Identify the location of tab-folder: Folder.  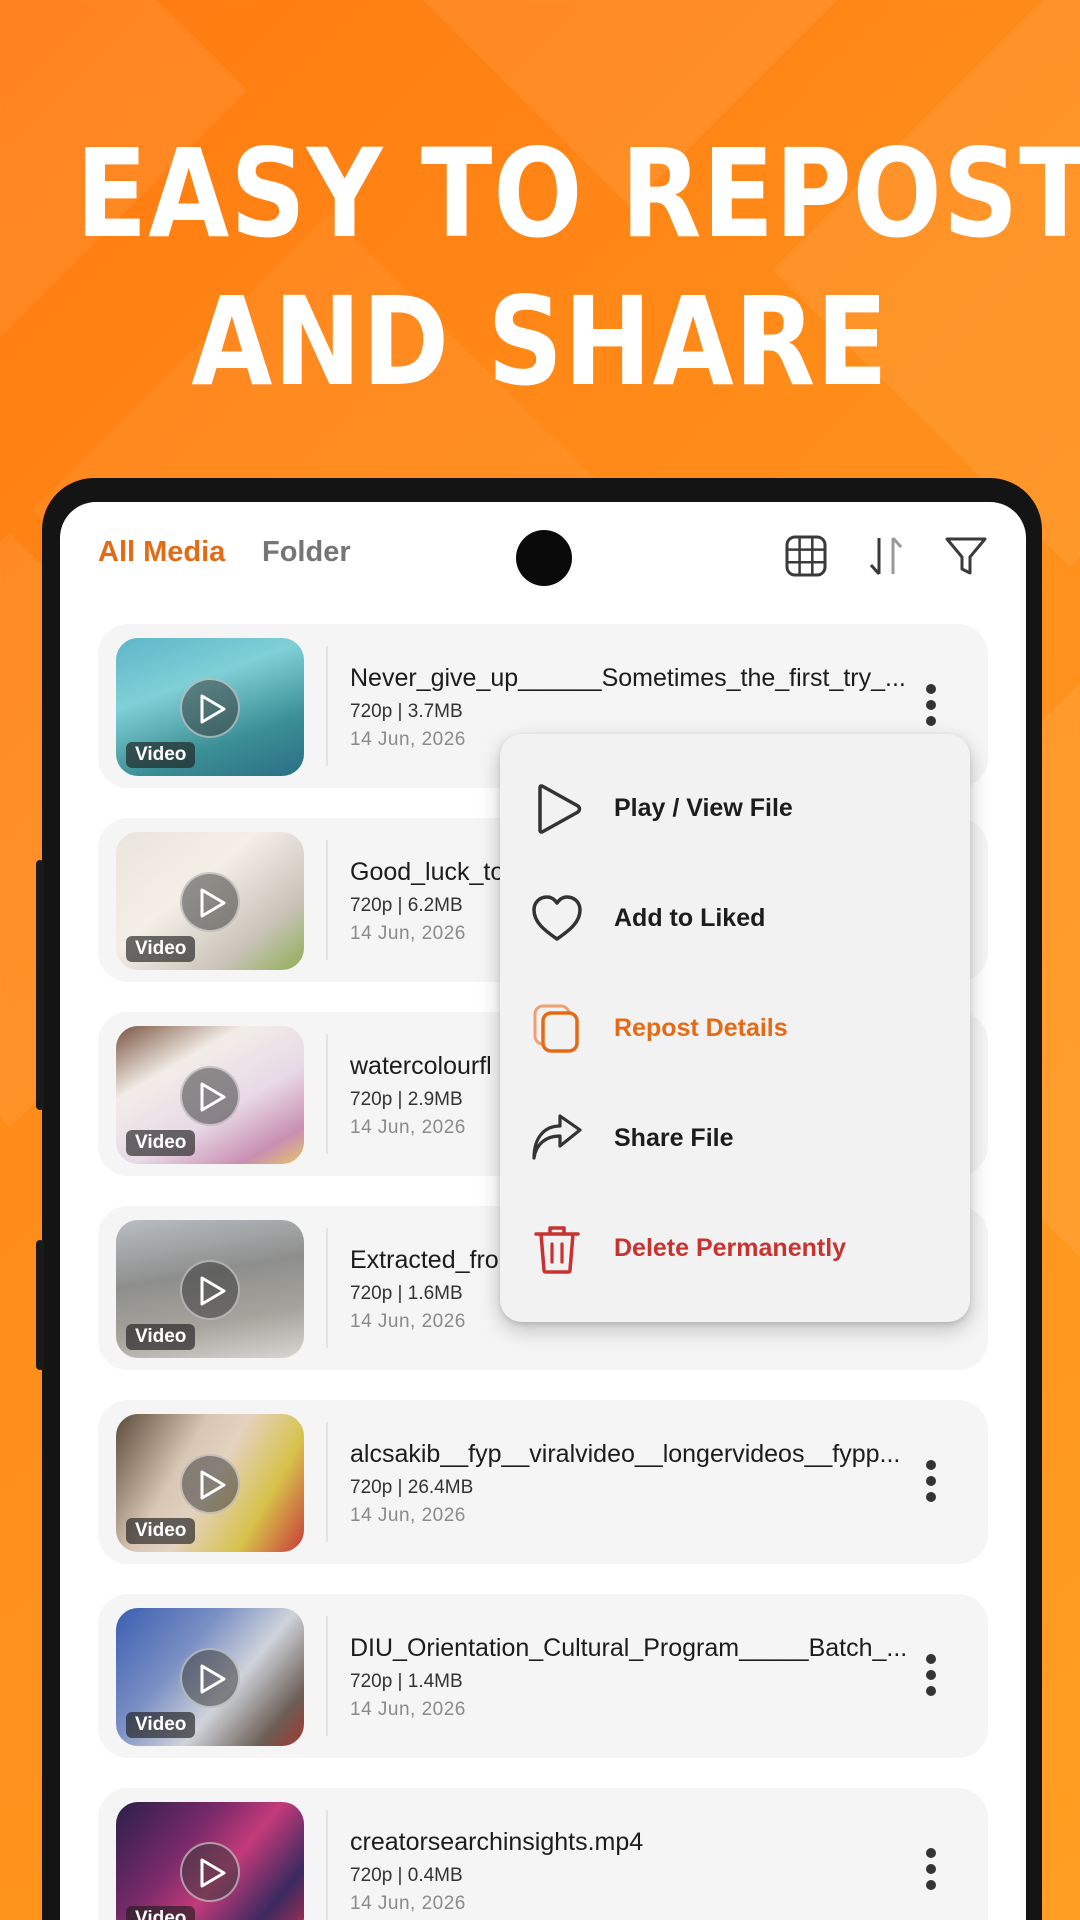
(306, 552).